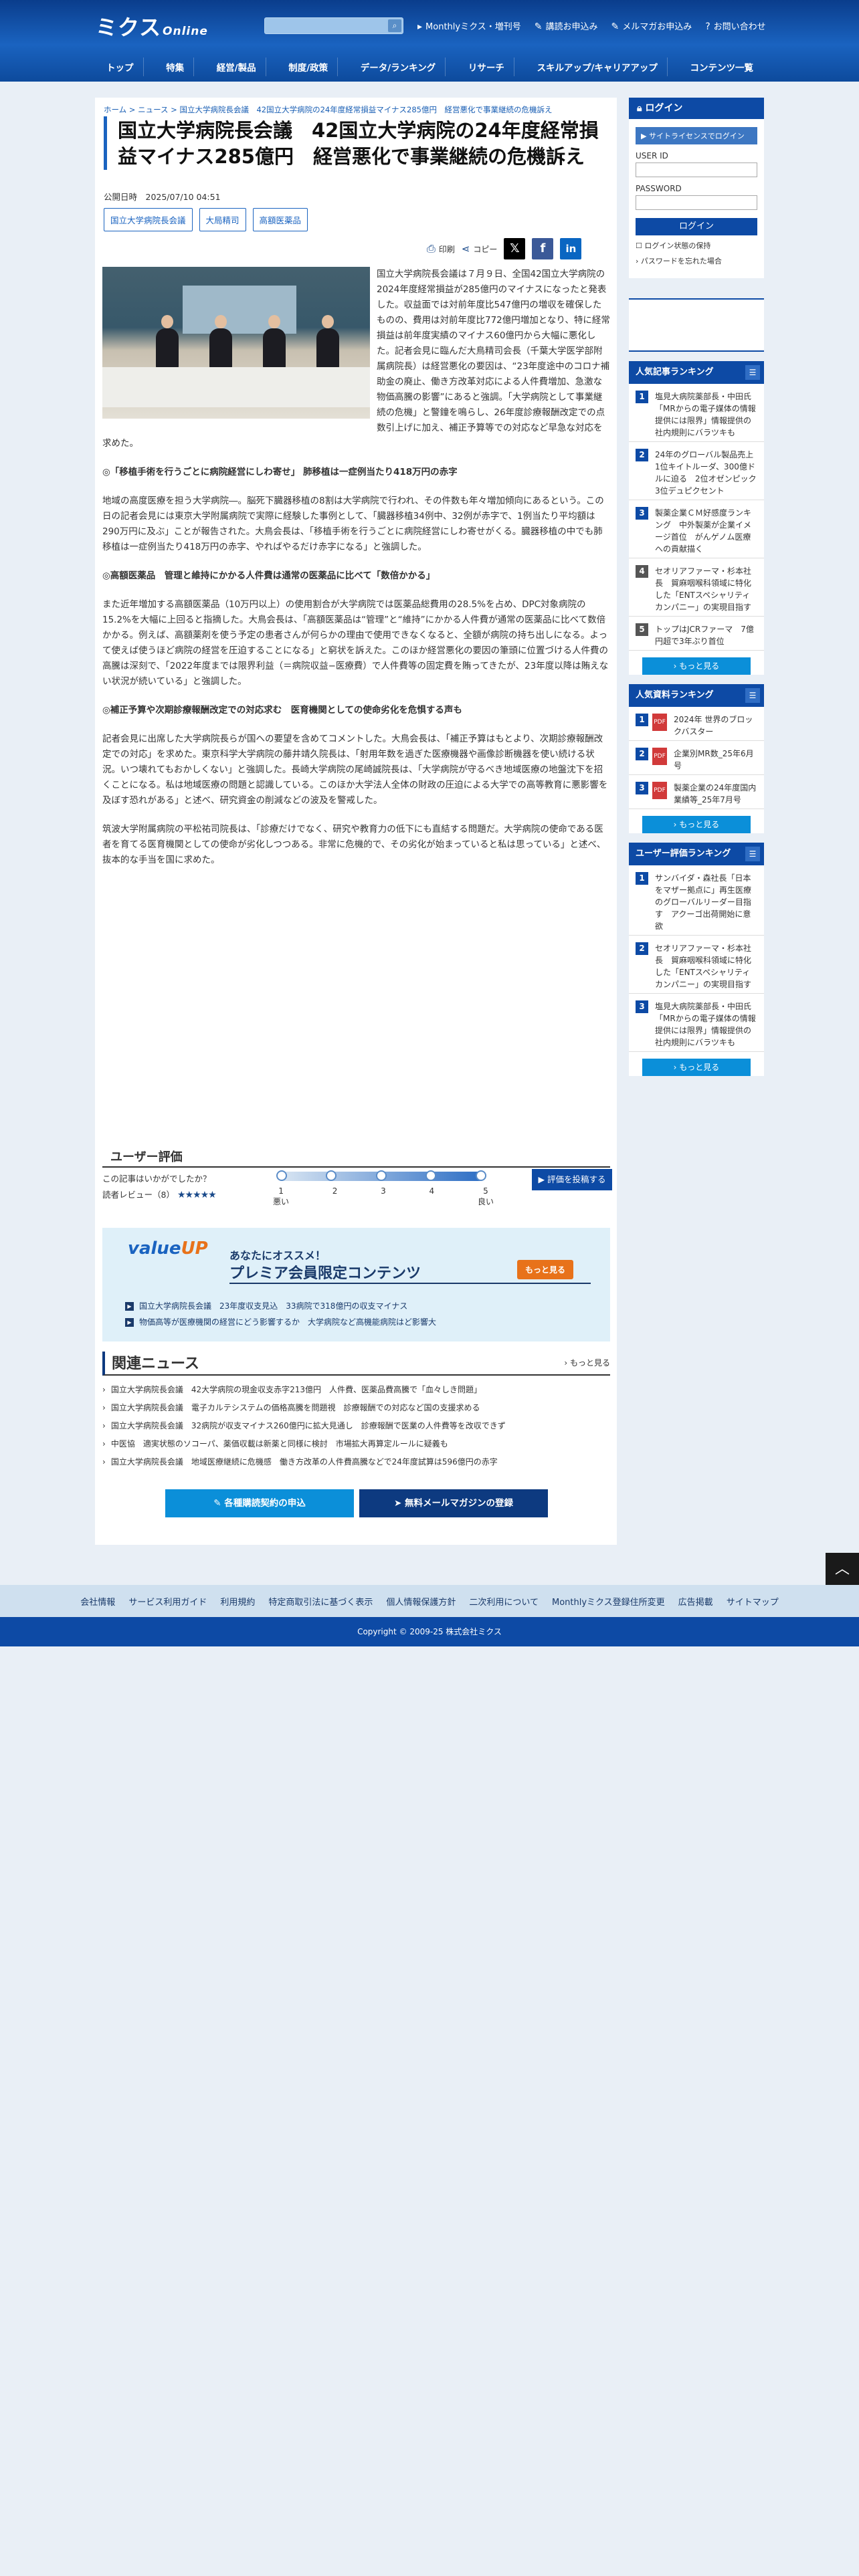 This screenshot has width=859, height=2576. What do you see at coordinates (421, 1601) in the screenshot?
I see `footer-link: 個人情報保護方針` at bounding box center [421, 1601].